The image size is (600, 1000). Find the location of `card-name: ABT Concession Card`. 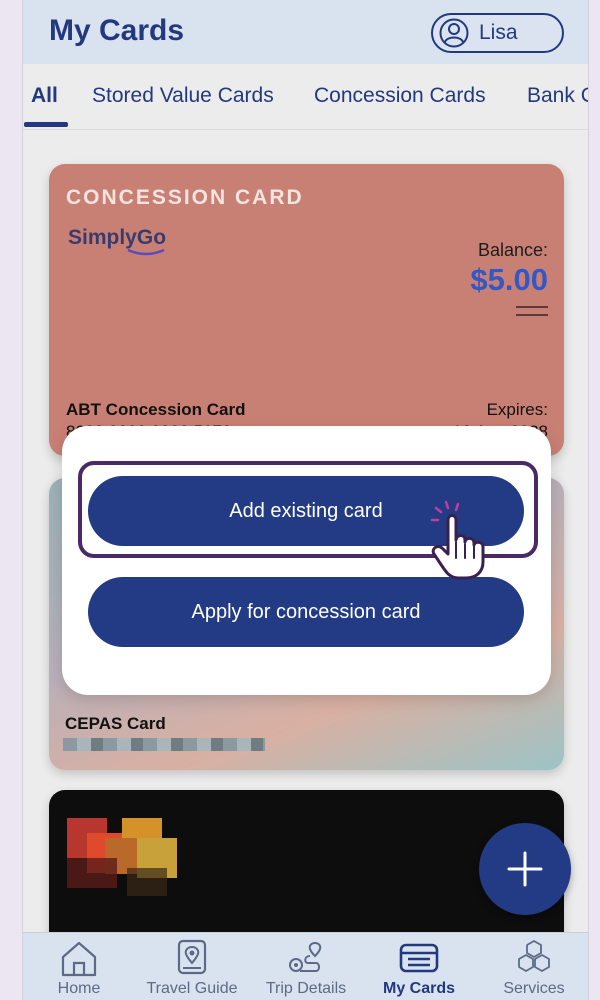

card-name: ABT Concession Card is located at coordinates (156, 409).